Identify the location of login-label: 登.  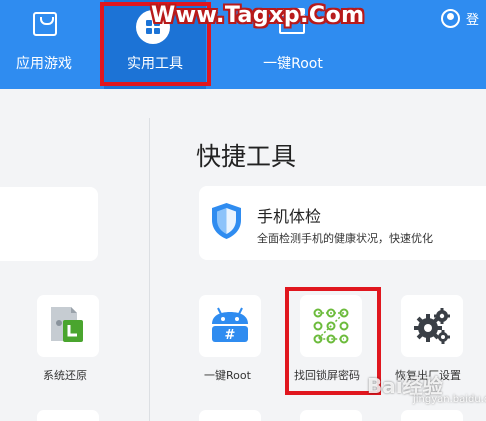
(473, 20).